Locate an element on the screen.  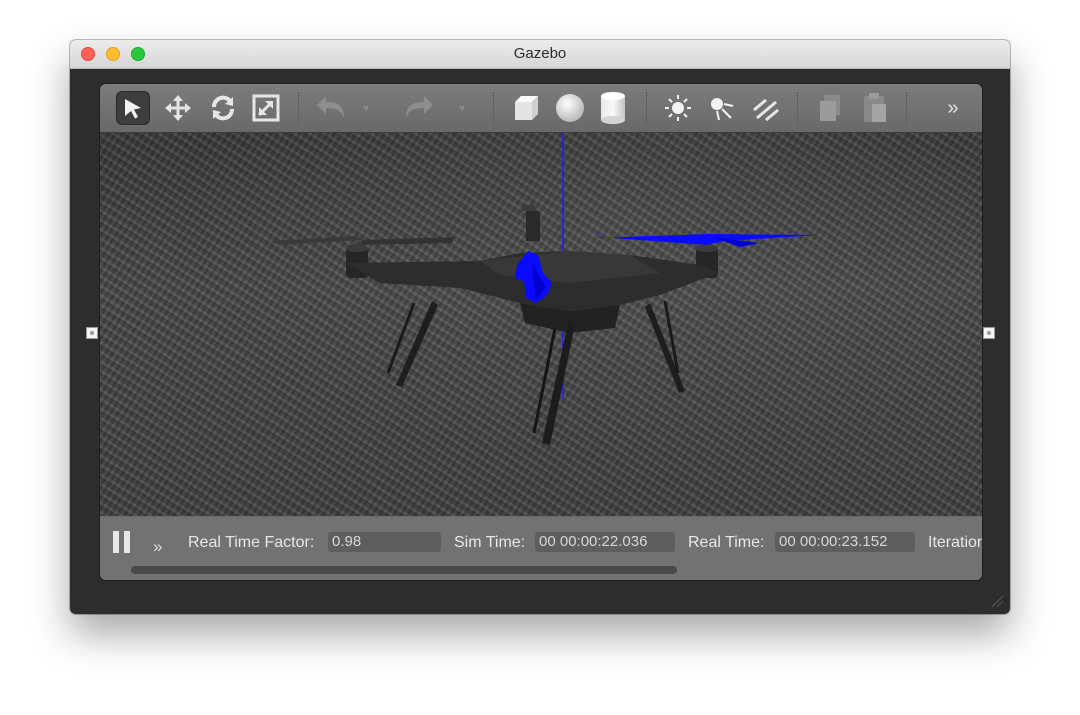
cylinder-shape-icon is located at coordinates (613, 108).